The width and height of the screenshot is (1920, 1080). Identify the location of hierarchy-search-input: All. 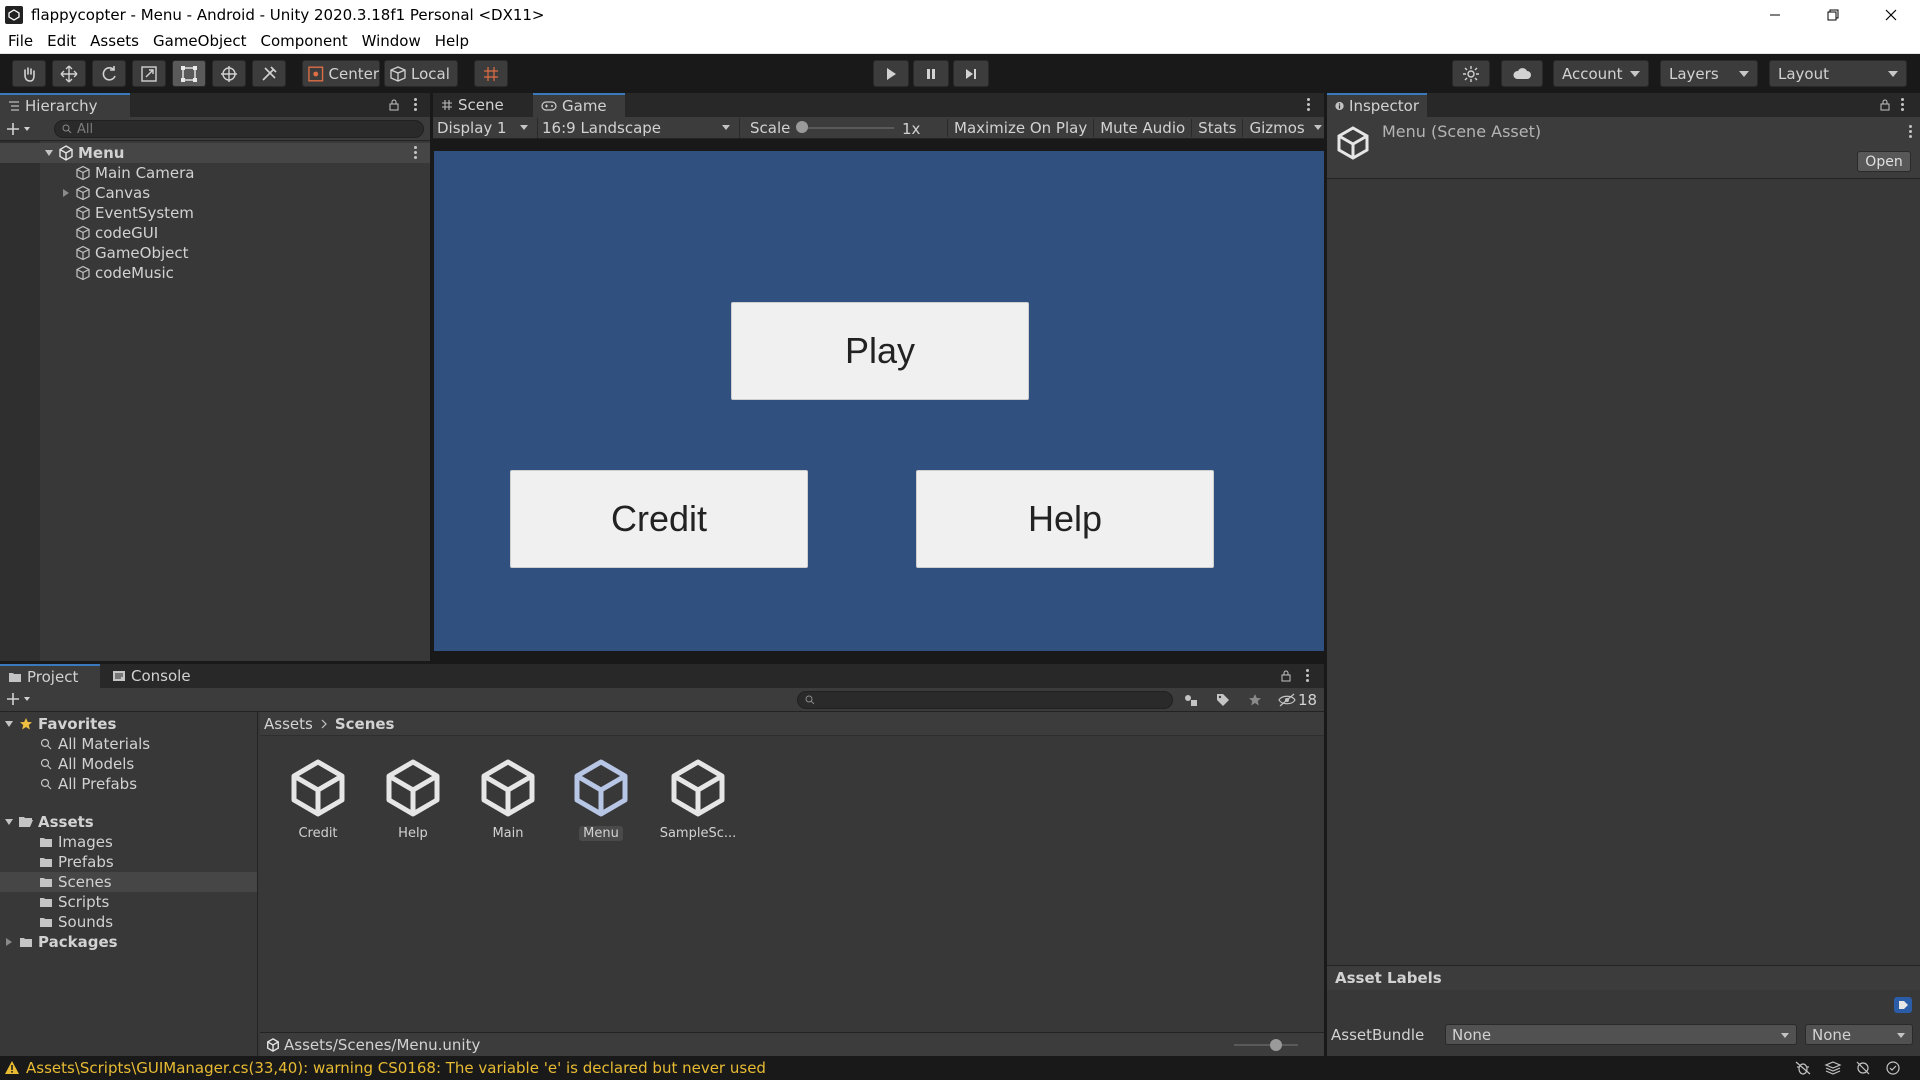
(239, 129).